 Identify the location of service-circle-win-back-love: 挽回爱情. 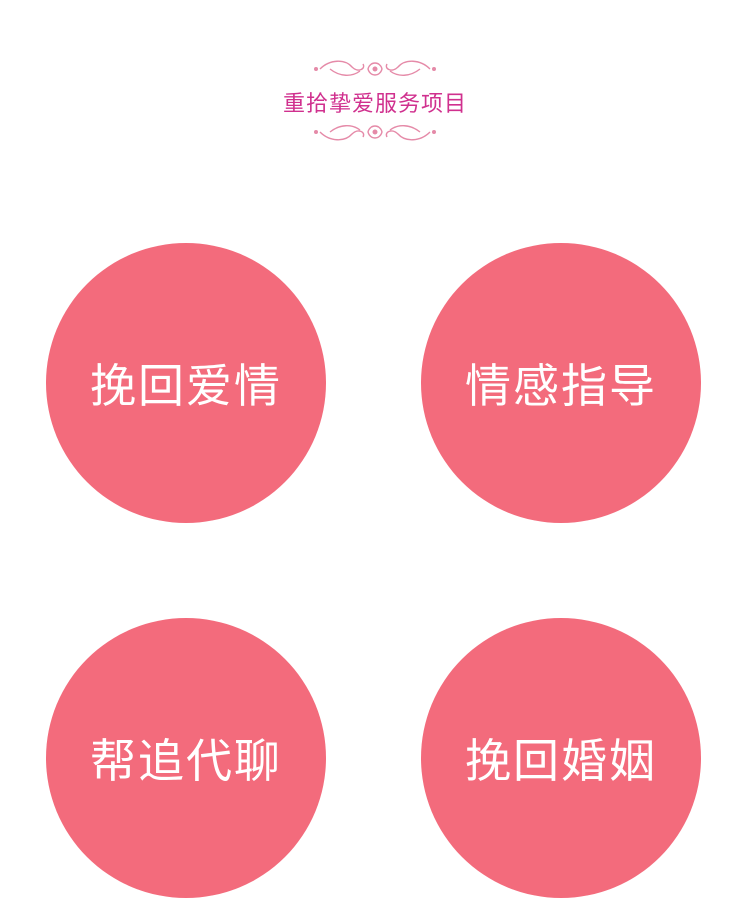
(186, 383).